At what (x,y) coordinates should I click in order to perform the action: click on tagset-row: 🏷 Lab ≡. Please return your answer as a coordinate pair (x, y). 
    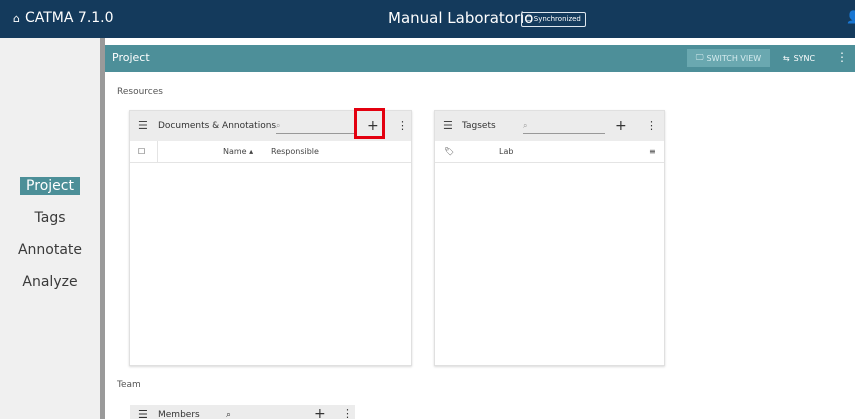
    Looking at the image, I should click on (549, 152).